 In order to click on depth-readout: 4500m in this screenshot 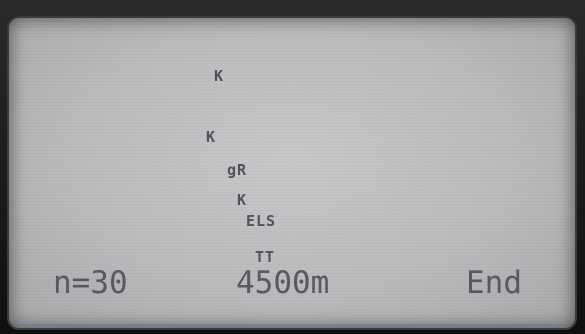, I will do `click(283, 283)`.